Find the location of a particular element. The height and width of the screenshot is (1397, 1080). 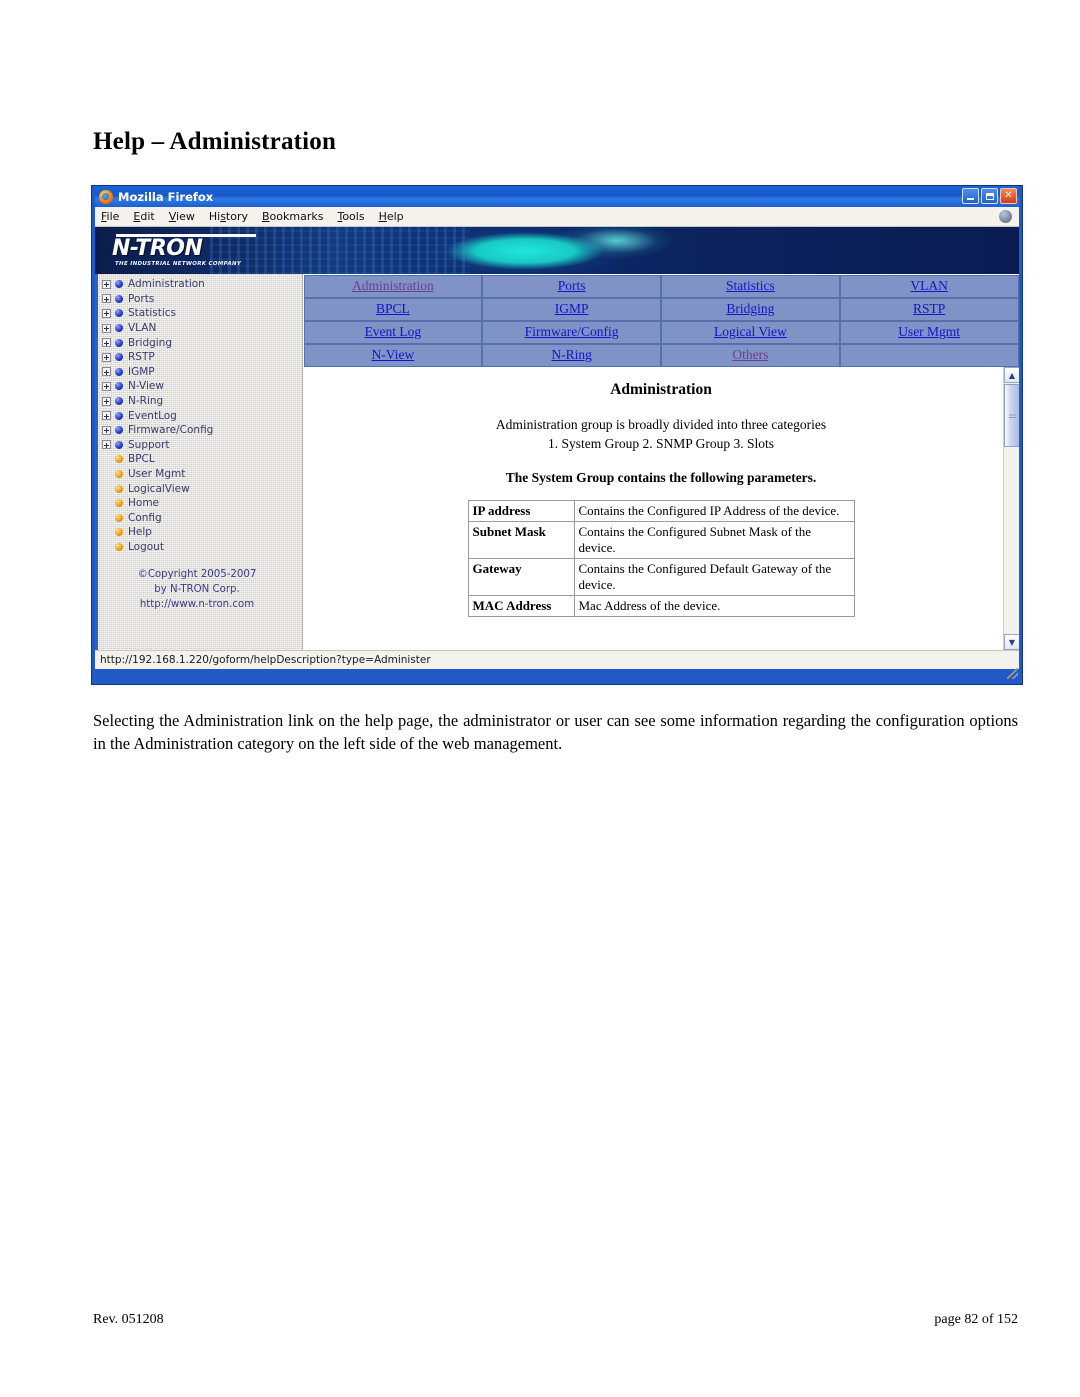

sidebar-item-label: EventLog is located at coordinates (152, 415).